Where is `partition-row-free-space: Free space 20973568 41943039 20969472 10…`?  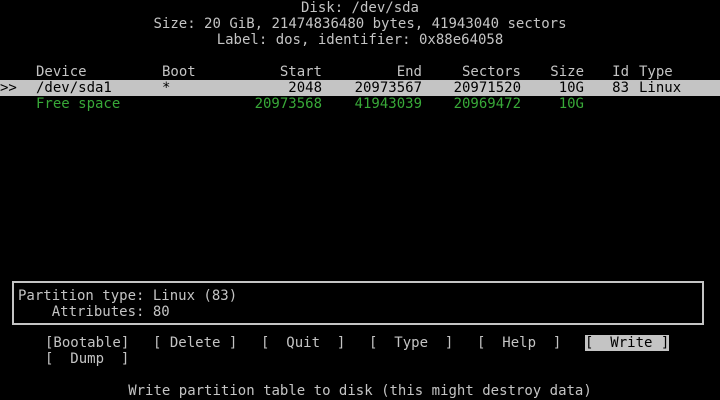
partition-row-free-space: Free space 20973568 41943039 20969472 10… is located at coordinates (360, 104).